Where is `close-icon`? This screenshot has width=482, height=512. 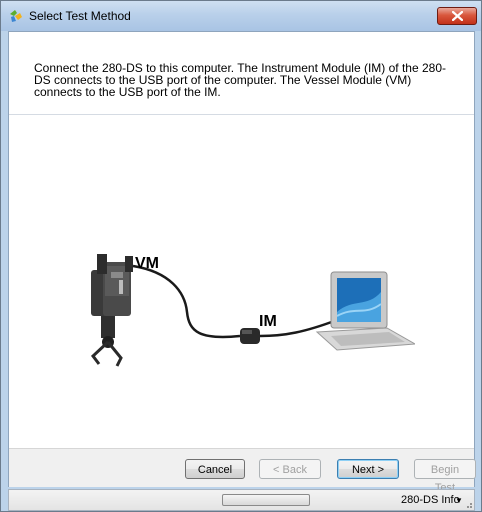
close-icon is located at coordinates (457, 16).